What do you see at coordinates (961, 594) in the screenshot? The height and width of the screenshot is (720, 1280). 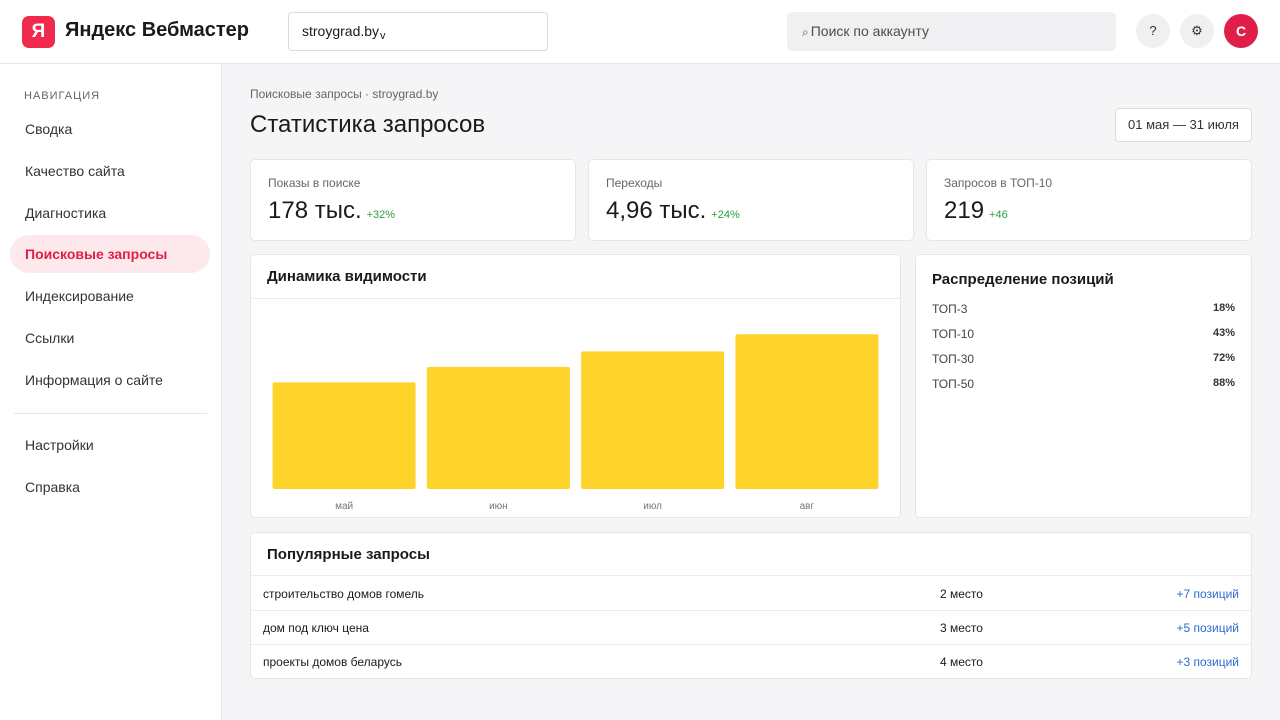 I see `query-position: 2 место` at bounding box center [961, 594].